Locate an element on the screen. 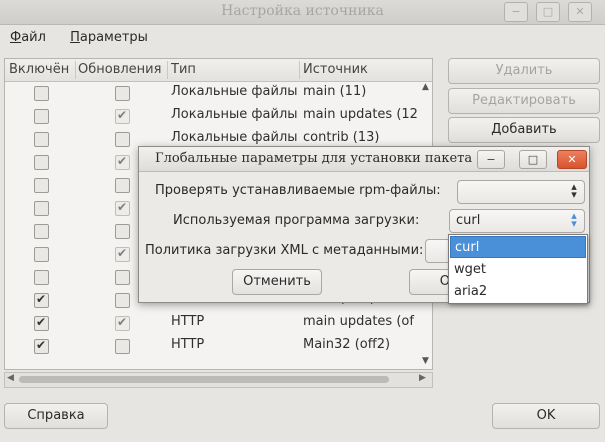 The image size is (605, 442). horizontal-scrollbar: ◀ ▶ is located at coordinates (218, 380).